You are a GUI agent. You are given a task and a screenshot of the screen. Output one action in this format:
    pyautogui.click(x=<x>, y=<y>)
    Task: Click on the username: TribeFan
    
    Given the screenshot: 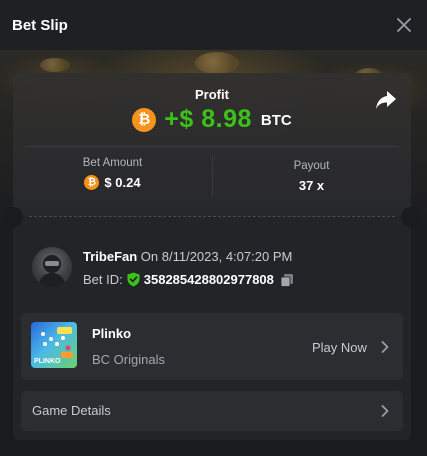 What is the action you would take?
    pyautogui.click(x=110, y=256)
    